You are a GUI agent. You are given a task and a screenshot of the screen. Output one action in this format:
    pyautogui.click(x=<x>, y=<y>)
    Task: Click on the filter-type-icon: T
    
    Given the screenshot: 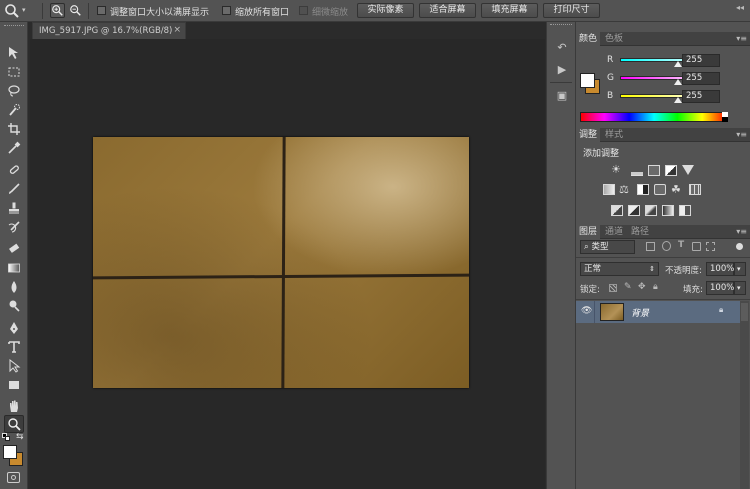 What is the action you would take?
    pyautogui.click(x=681, y=245)
    